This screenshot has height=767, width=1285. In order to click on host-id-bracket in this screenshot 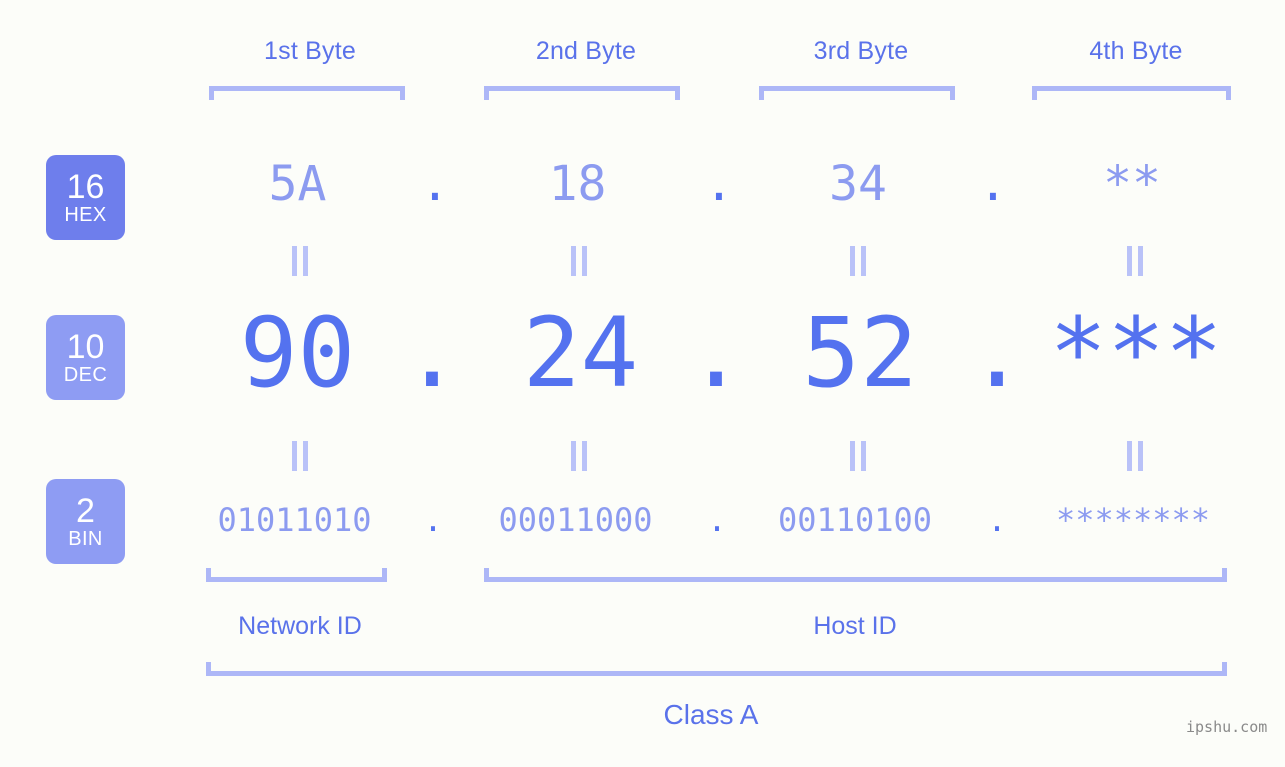, I will do `click(855, 575)`.